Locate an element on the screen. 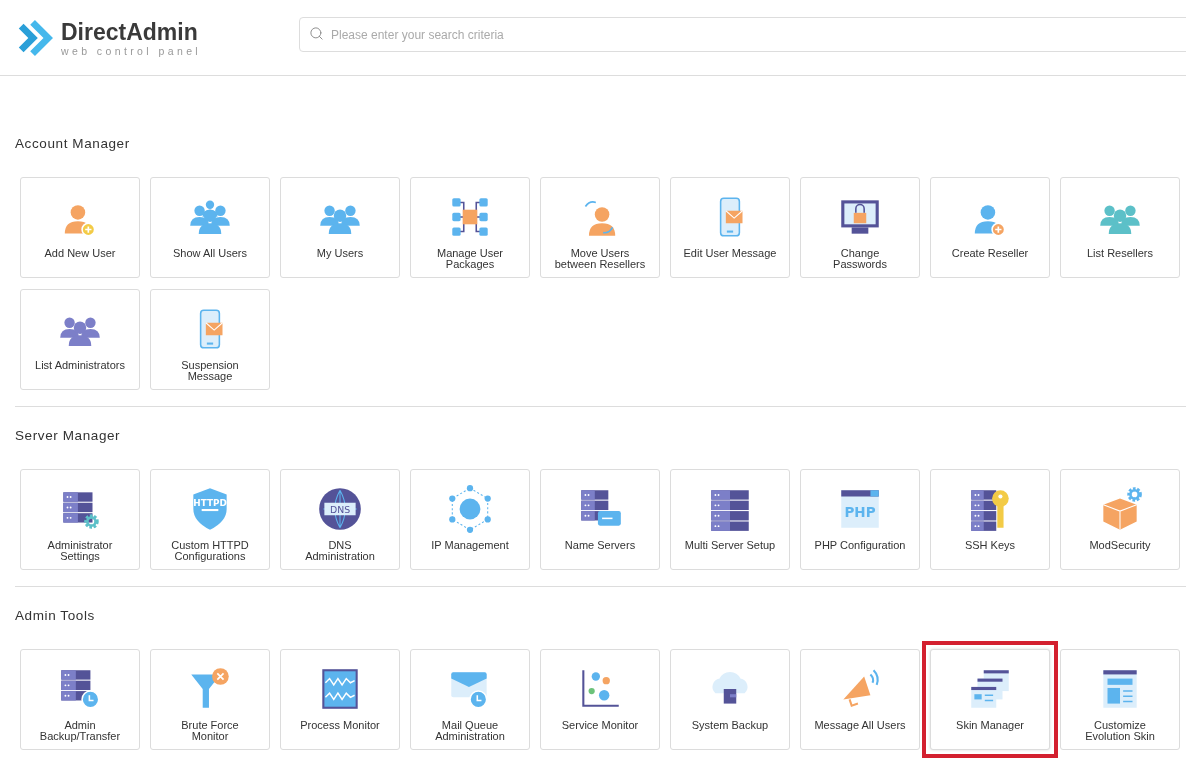 Image resolution: width=1186 pixels, height=758 pixels. tool-tile: Service Monitor is located at coordinates (600, 699).